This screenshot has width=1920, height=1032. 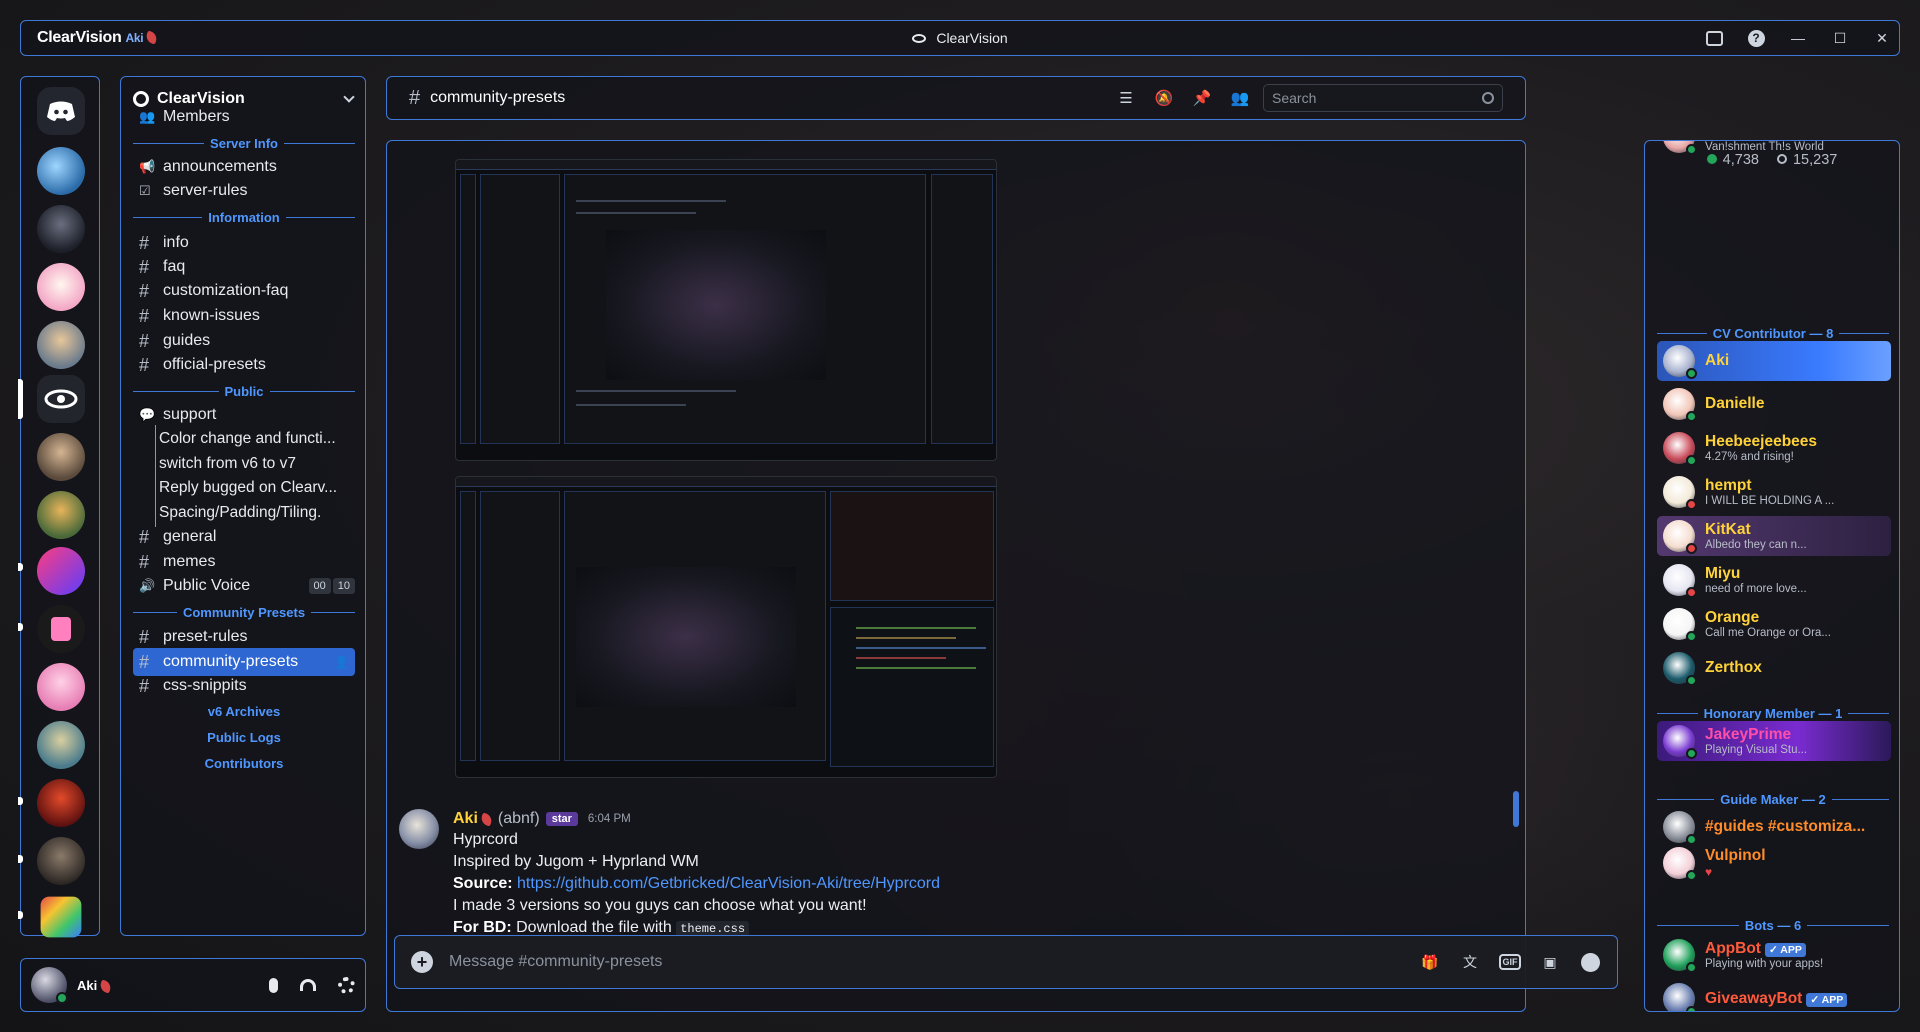 What do you see at coordinates (20, 399) in the screenshot?
I see `active-server-pip` at bounding box center [20, 399].